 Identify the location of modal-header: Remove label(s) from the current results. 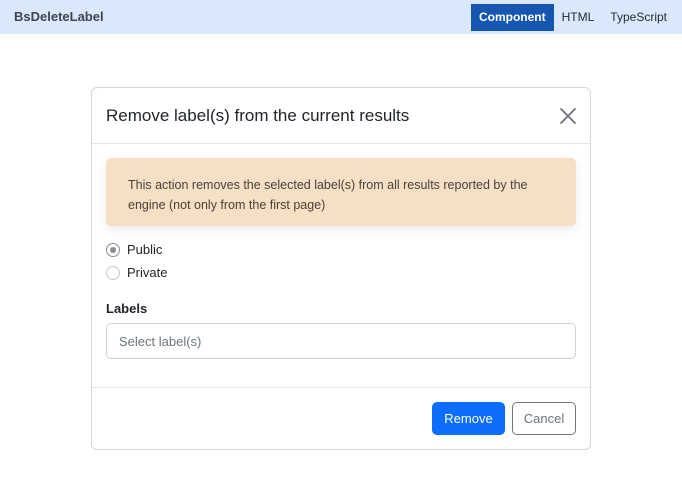
(341, 116).